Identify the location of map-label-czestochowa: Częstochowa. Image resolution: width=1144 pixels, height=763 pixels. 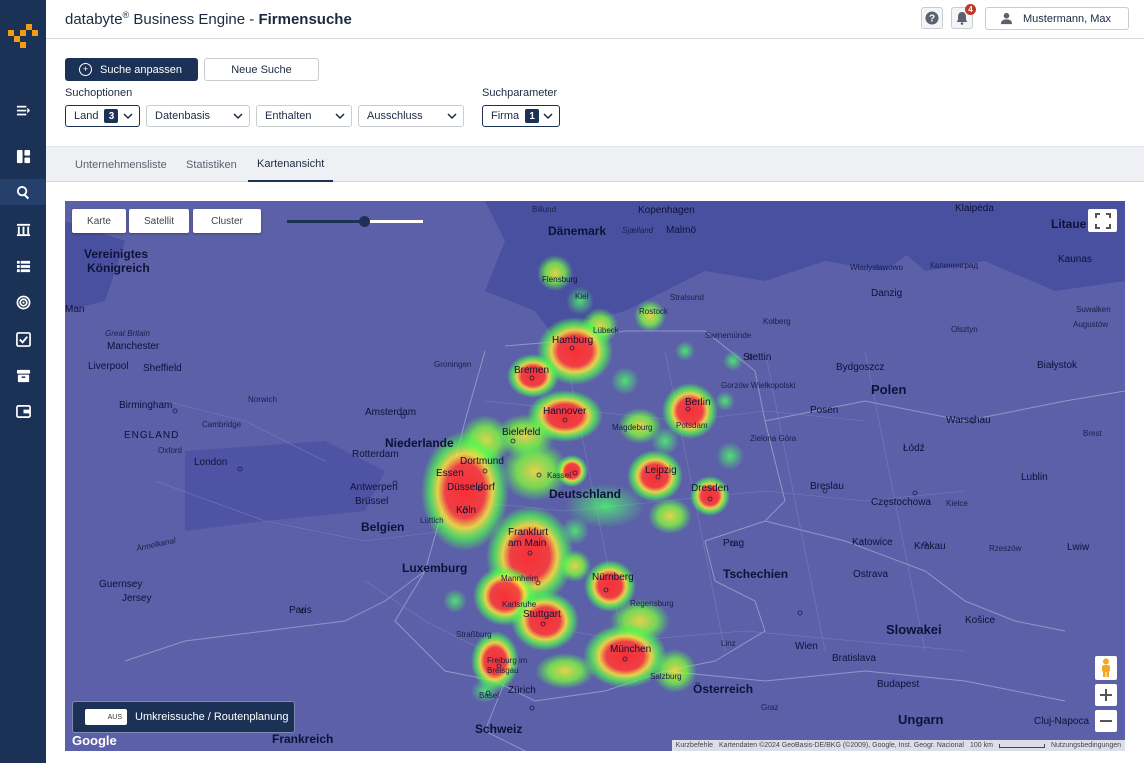
(901, 502).